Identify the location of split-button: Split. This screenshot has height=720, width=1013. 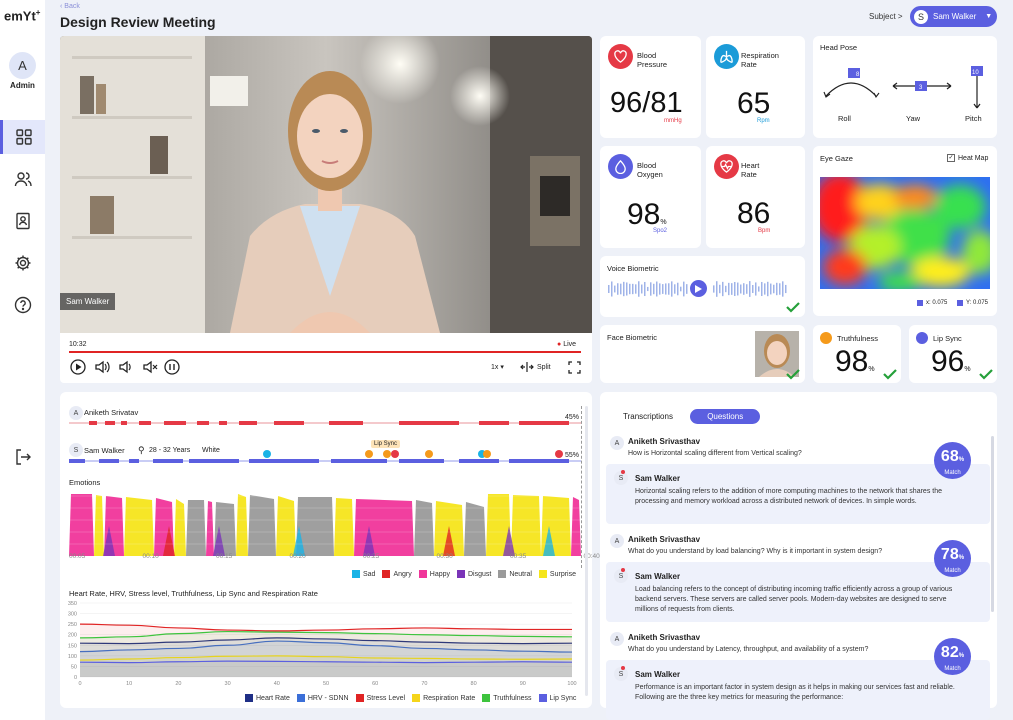
(535, 367).